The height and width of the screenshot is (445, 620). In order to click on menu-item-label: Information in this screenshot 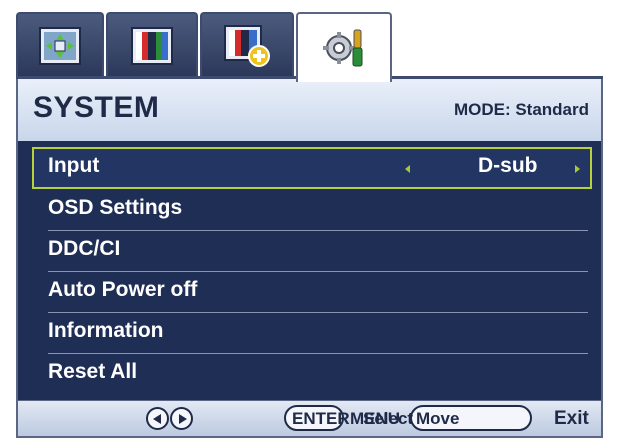, I will do `click(106, 330)`.